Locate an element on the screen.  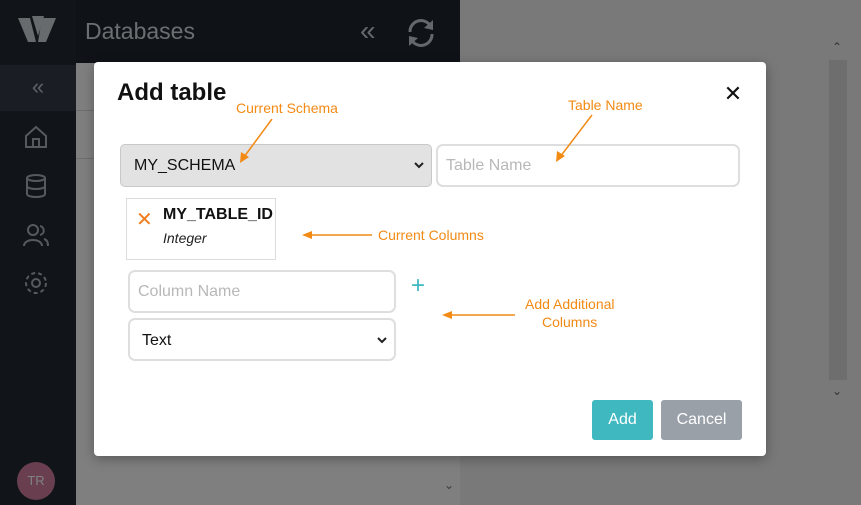
remove-column-icon: ✕ is located at coordinates (144, 220).